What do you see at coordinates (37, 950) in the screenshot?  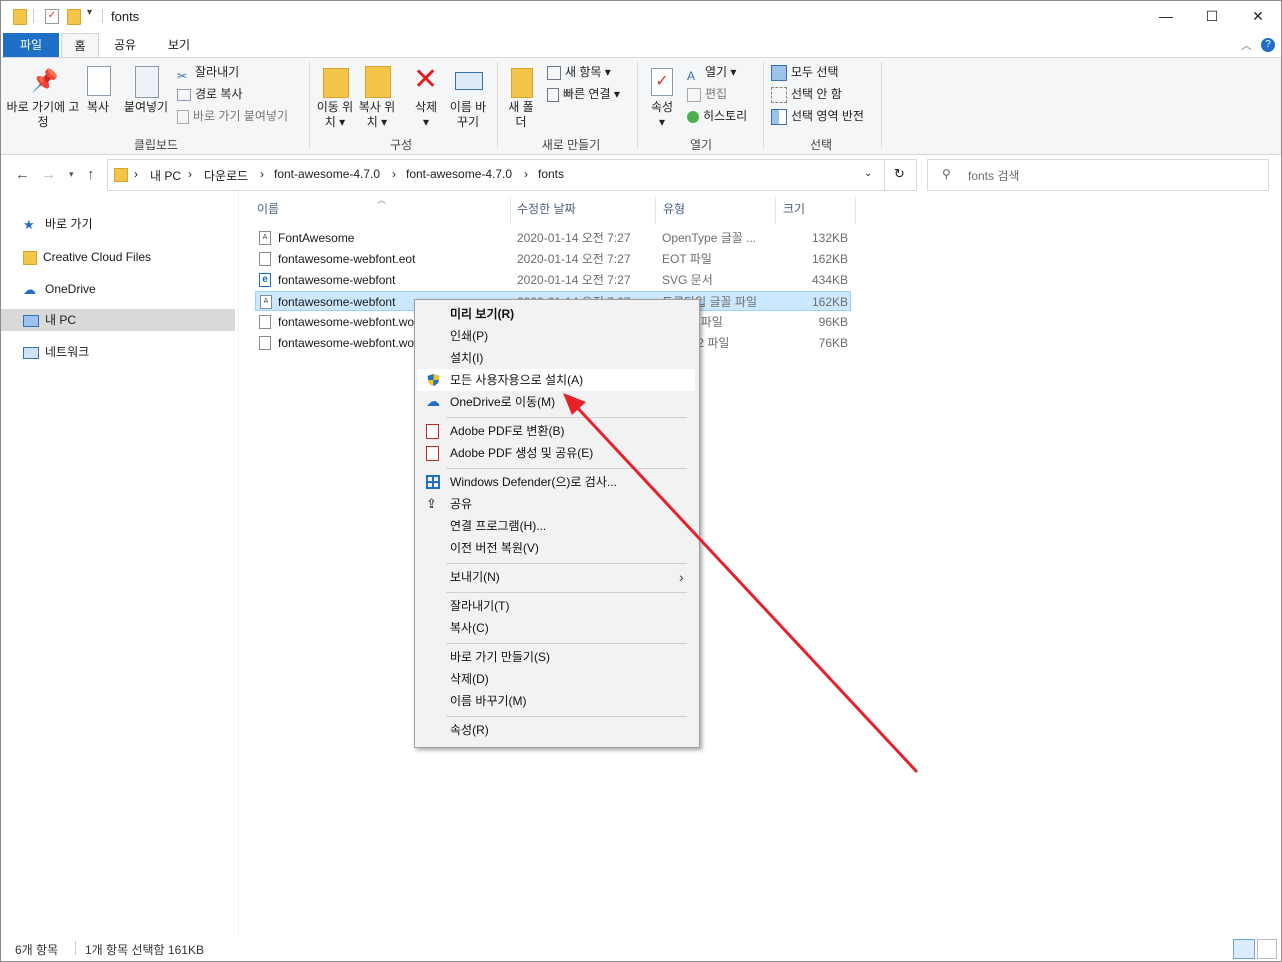 I see `status-item-count: 6개 항목` at bounding box center [37, 950].